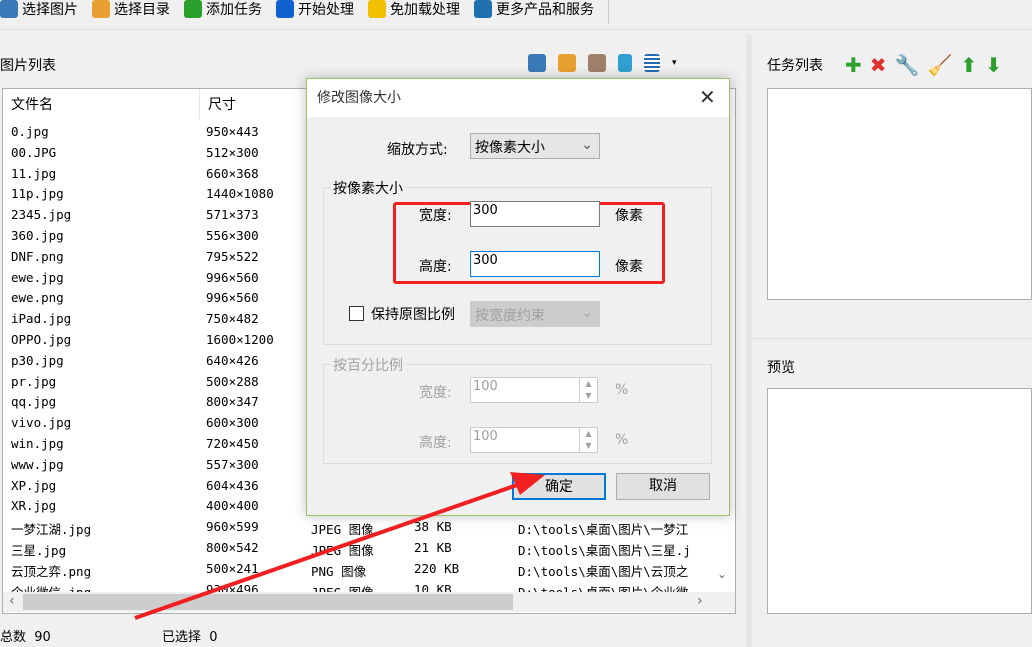 This screenshot has width=1032, height=647. I want to click on arrow-line, so click(327, 551).